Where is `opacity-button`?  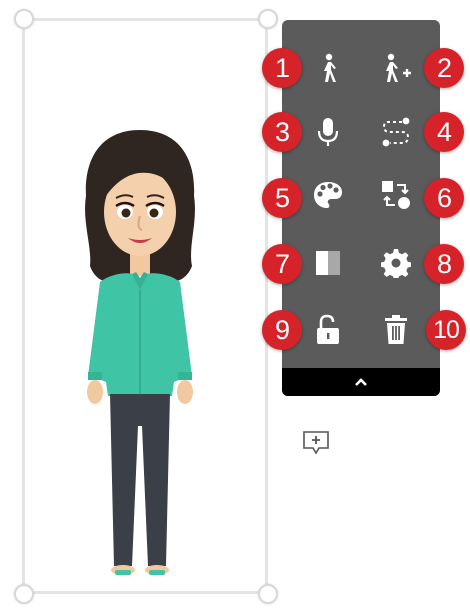 opacity-button is located at coordinates (328, 263).